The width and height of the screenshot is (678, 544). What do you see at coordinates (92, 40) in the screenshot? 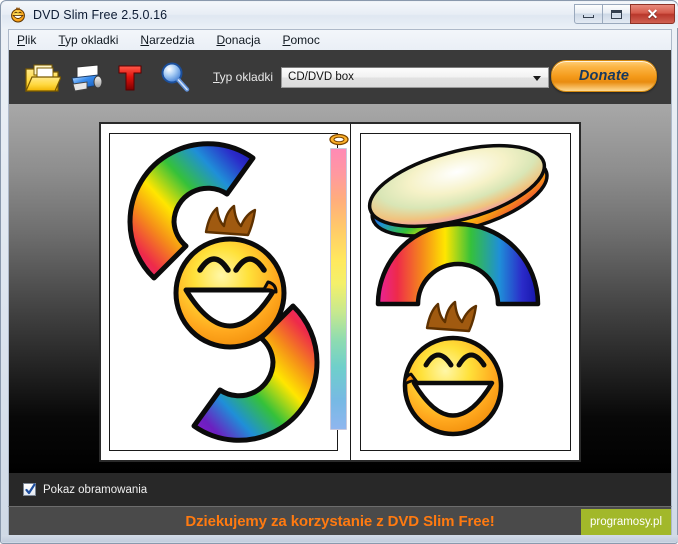
I see `menu-label: yp okladki` at bounding box center [92, 40].